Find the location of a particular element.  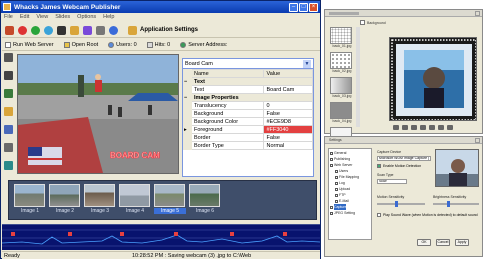

frame-tool-icon is located at coordinates (8, 165).